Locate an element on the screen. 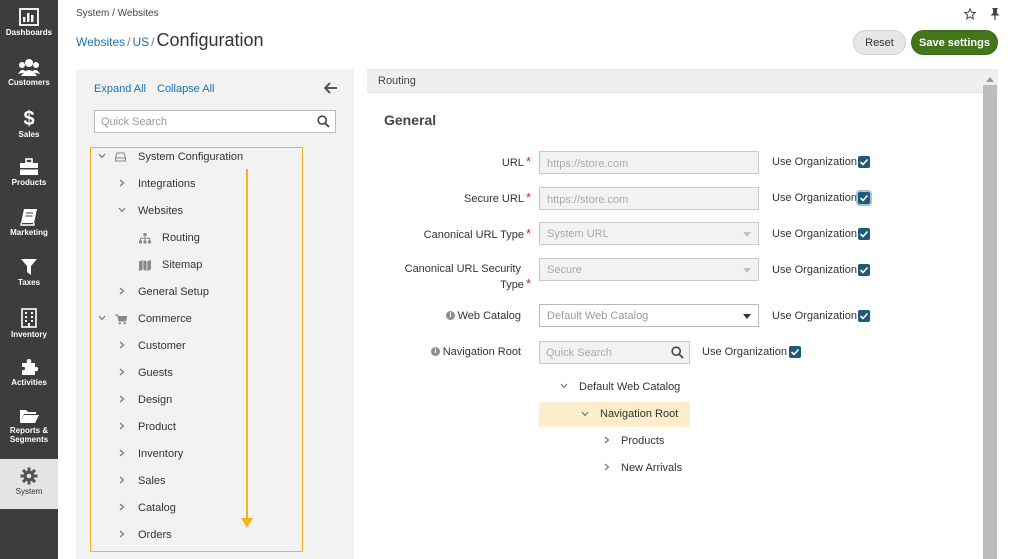  nav-tree-item-default-web-catalog: Default Web Catalog is located at coordinates (619, 387).